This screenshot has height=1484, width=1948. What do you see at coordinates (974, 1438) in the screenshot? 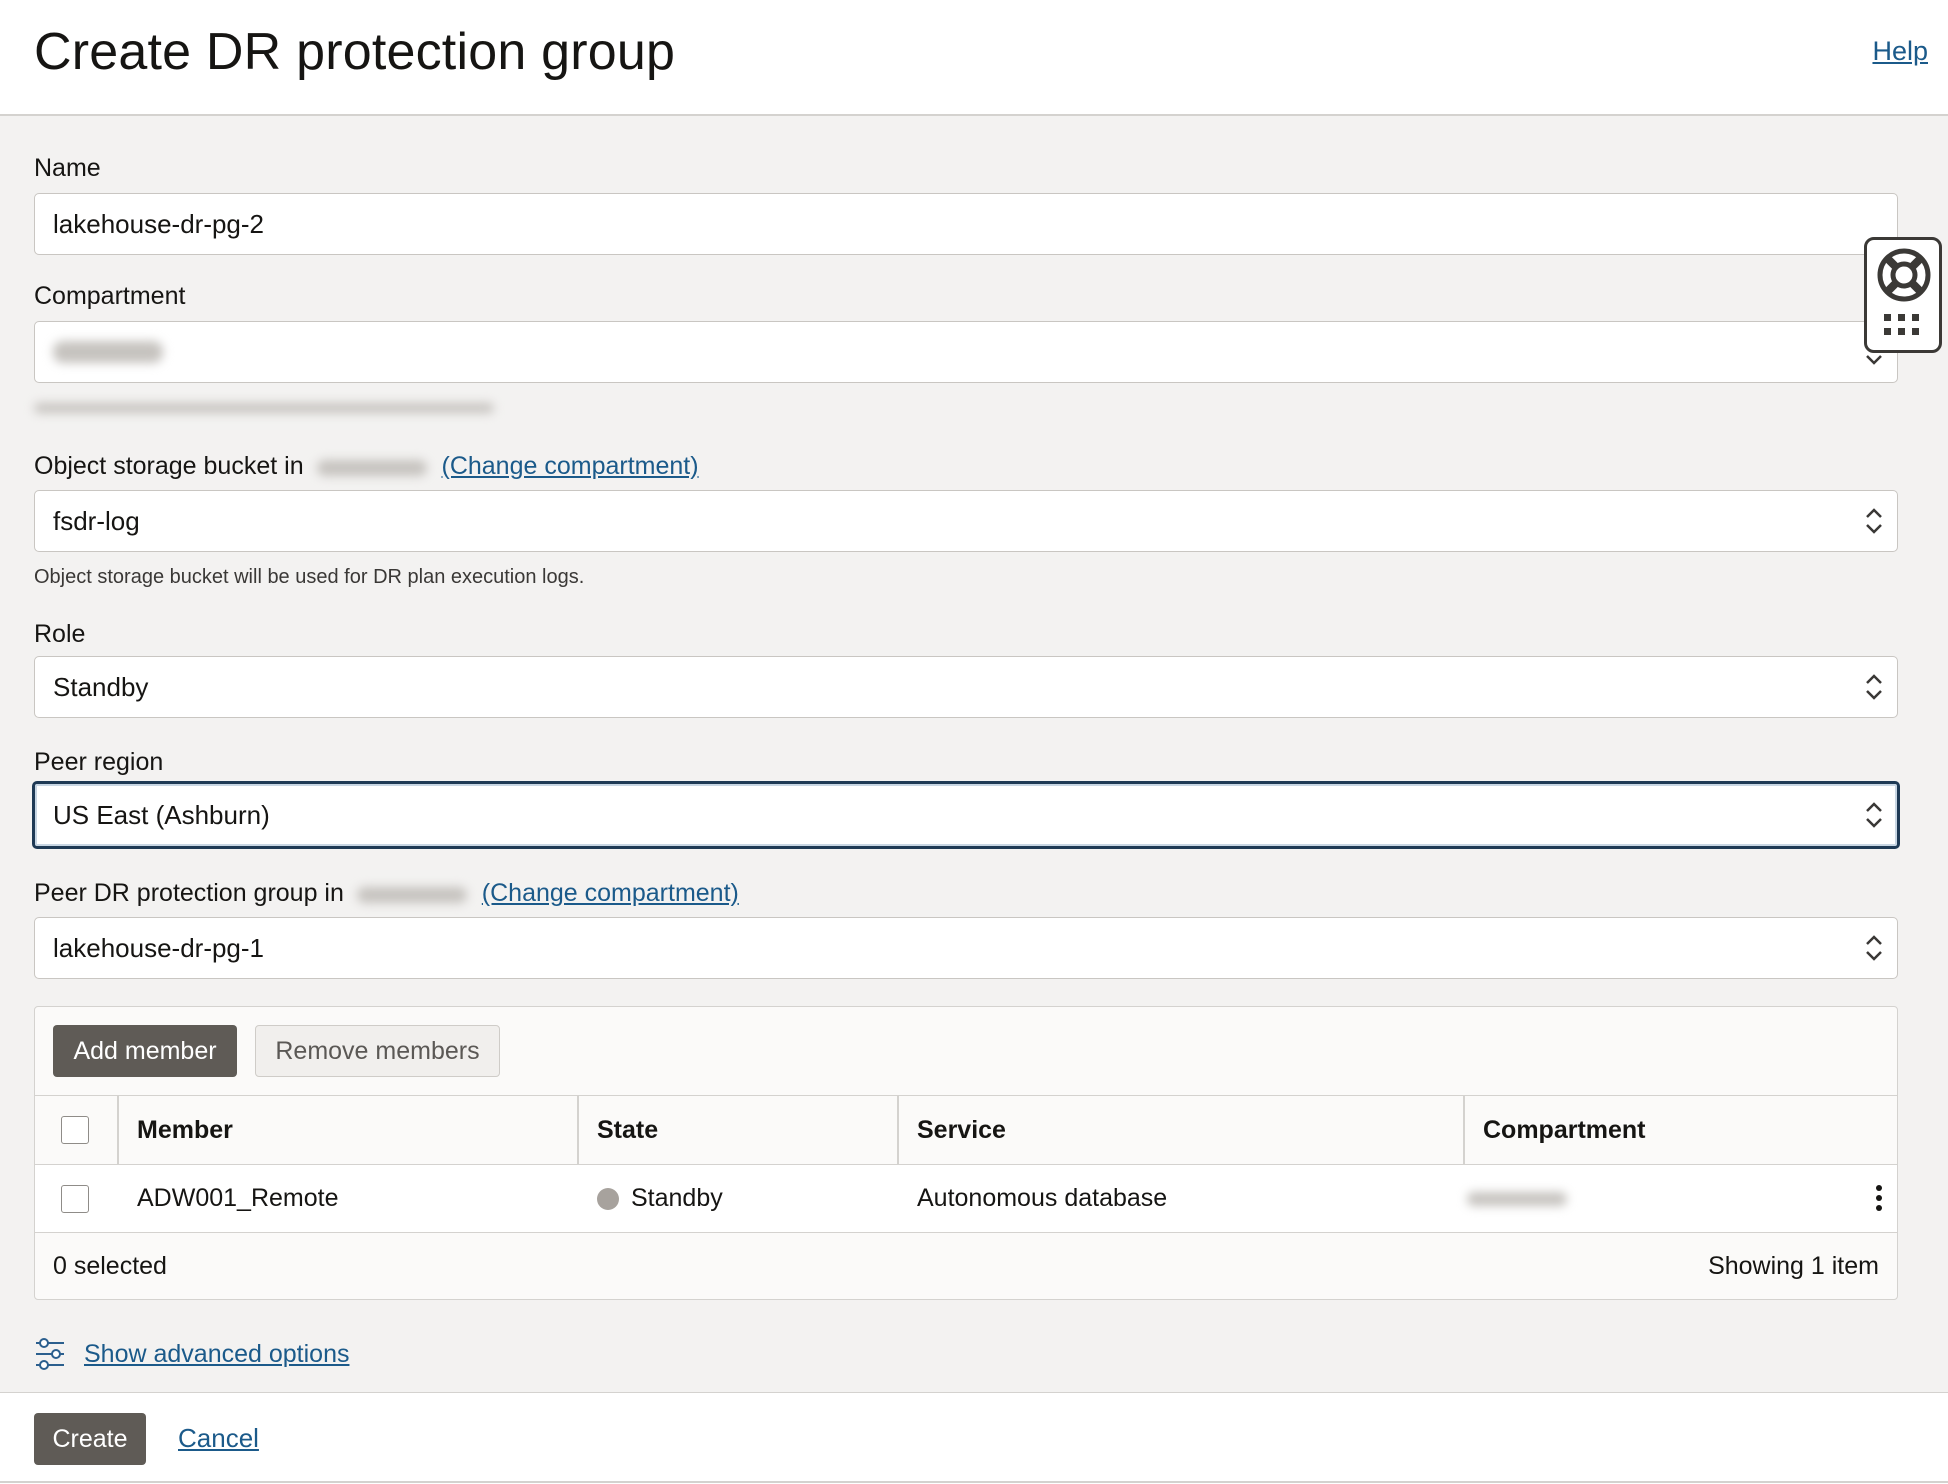
I see `form-footer: Create Cancel` at bounding box center [974, 1438].